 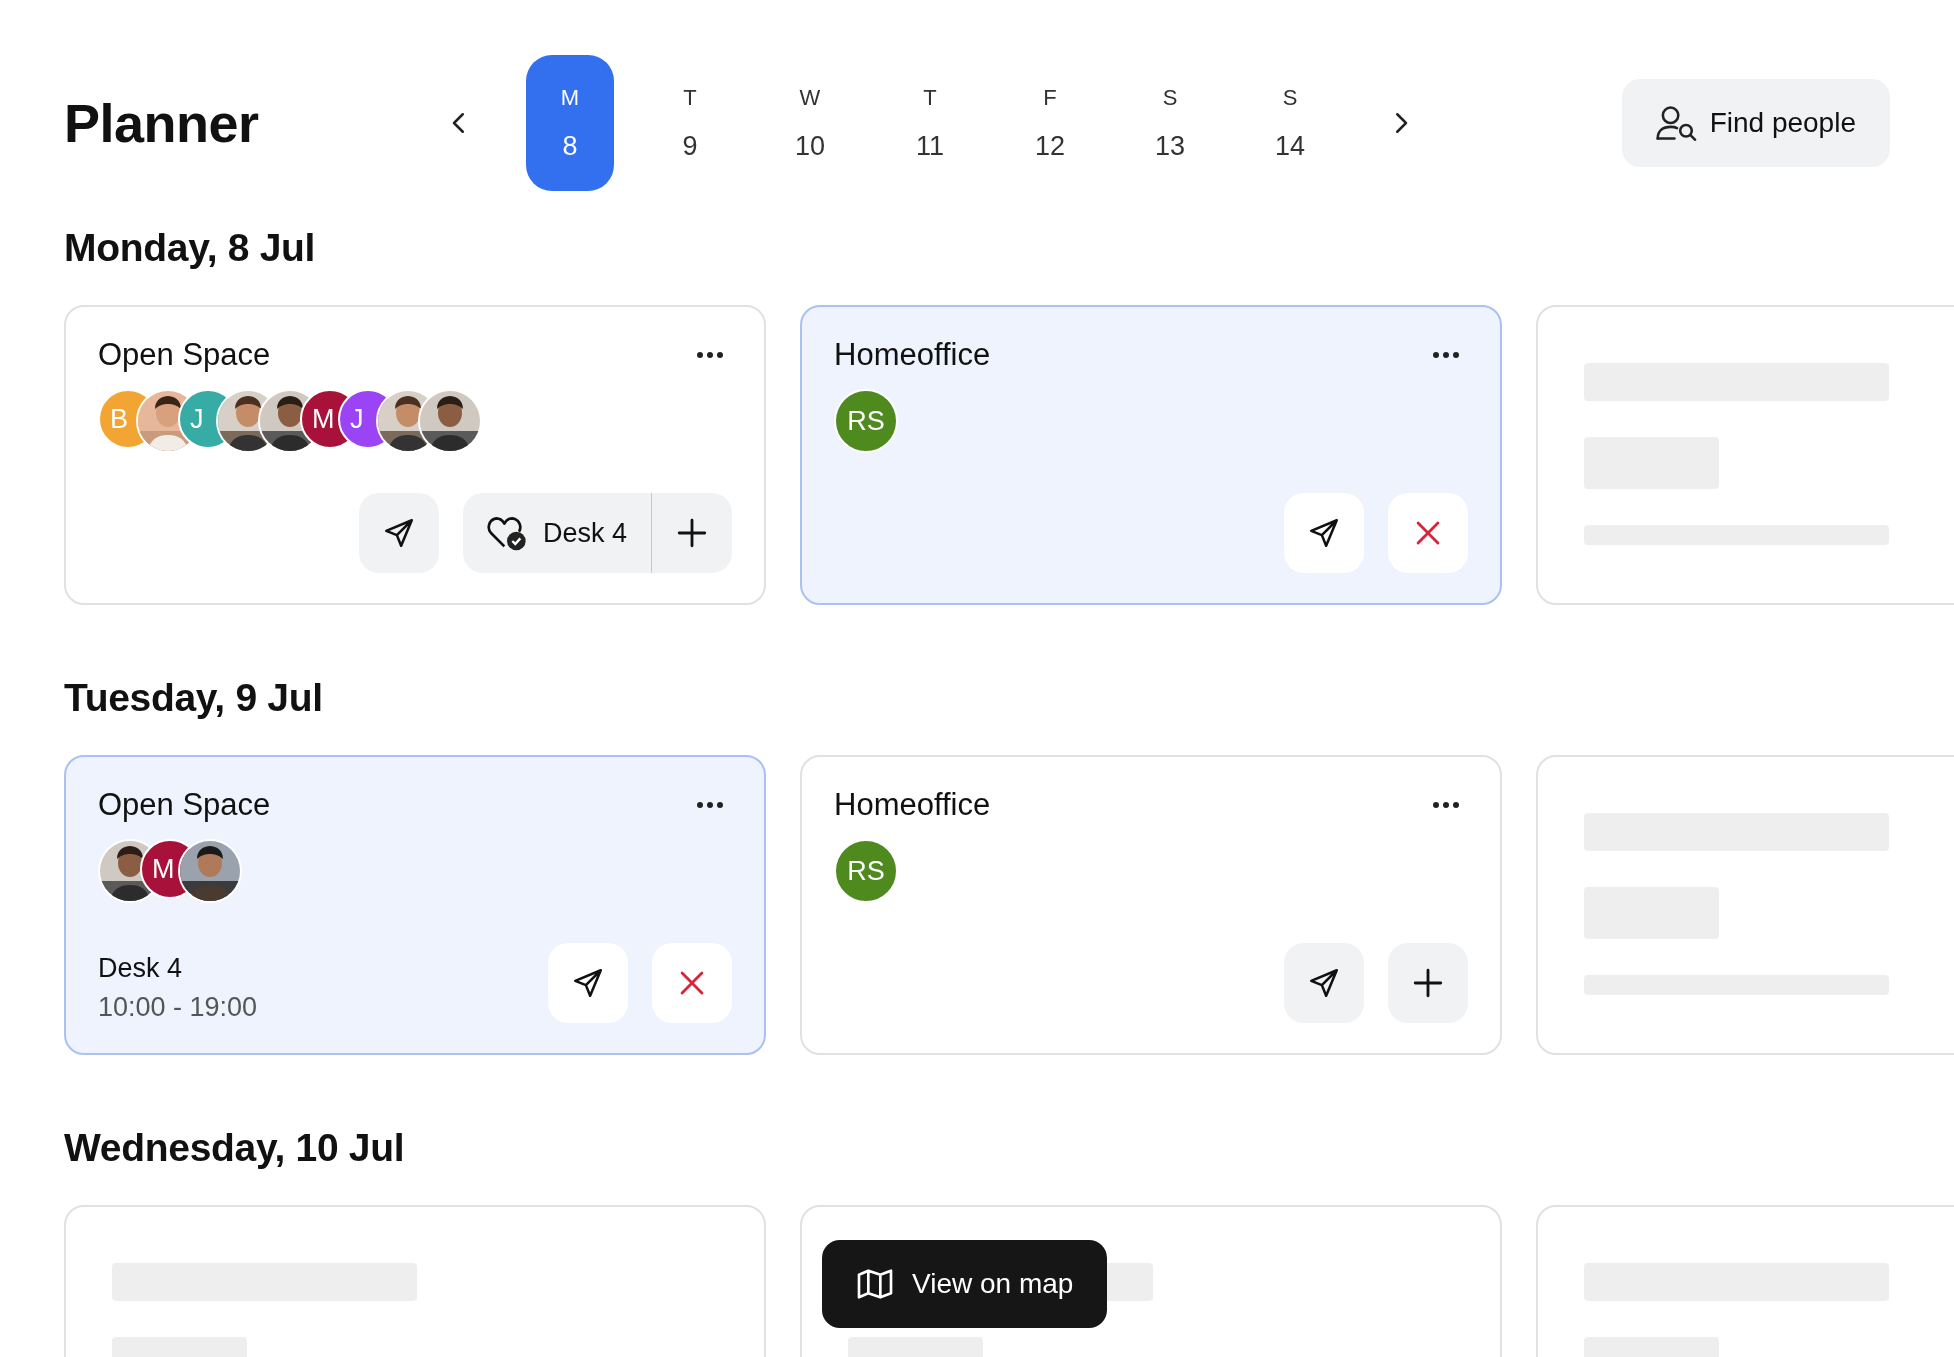 I want to click on day-tab: F 12, so click(x=1050, y=123).